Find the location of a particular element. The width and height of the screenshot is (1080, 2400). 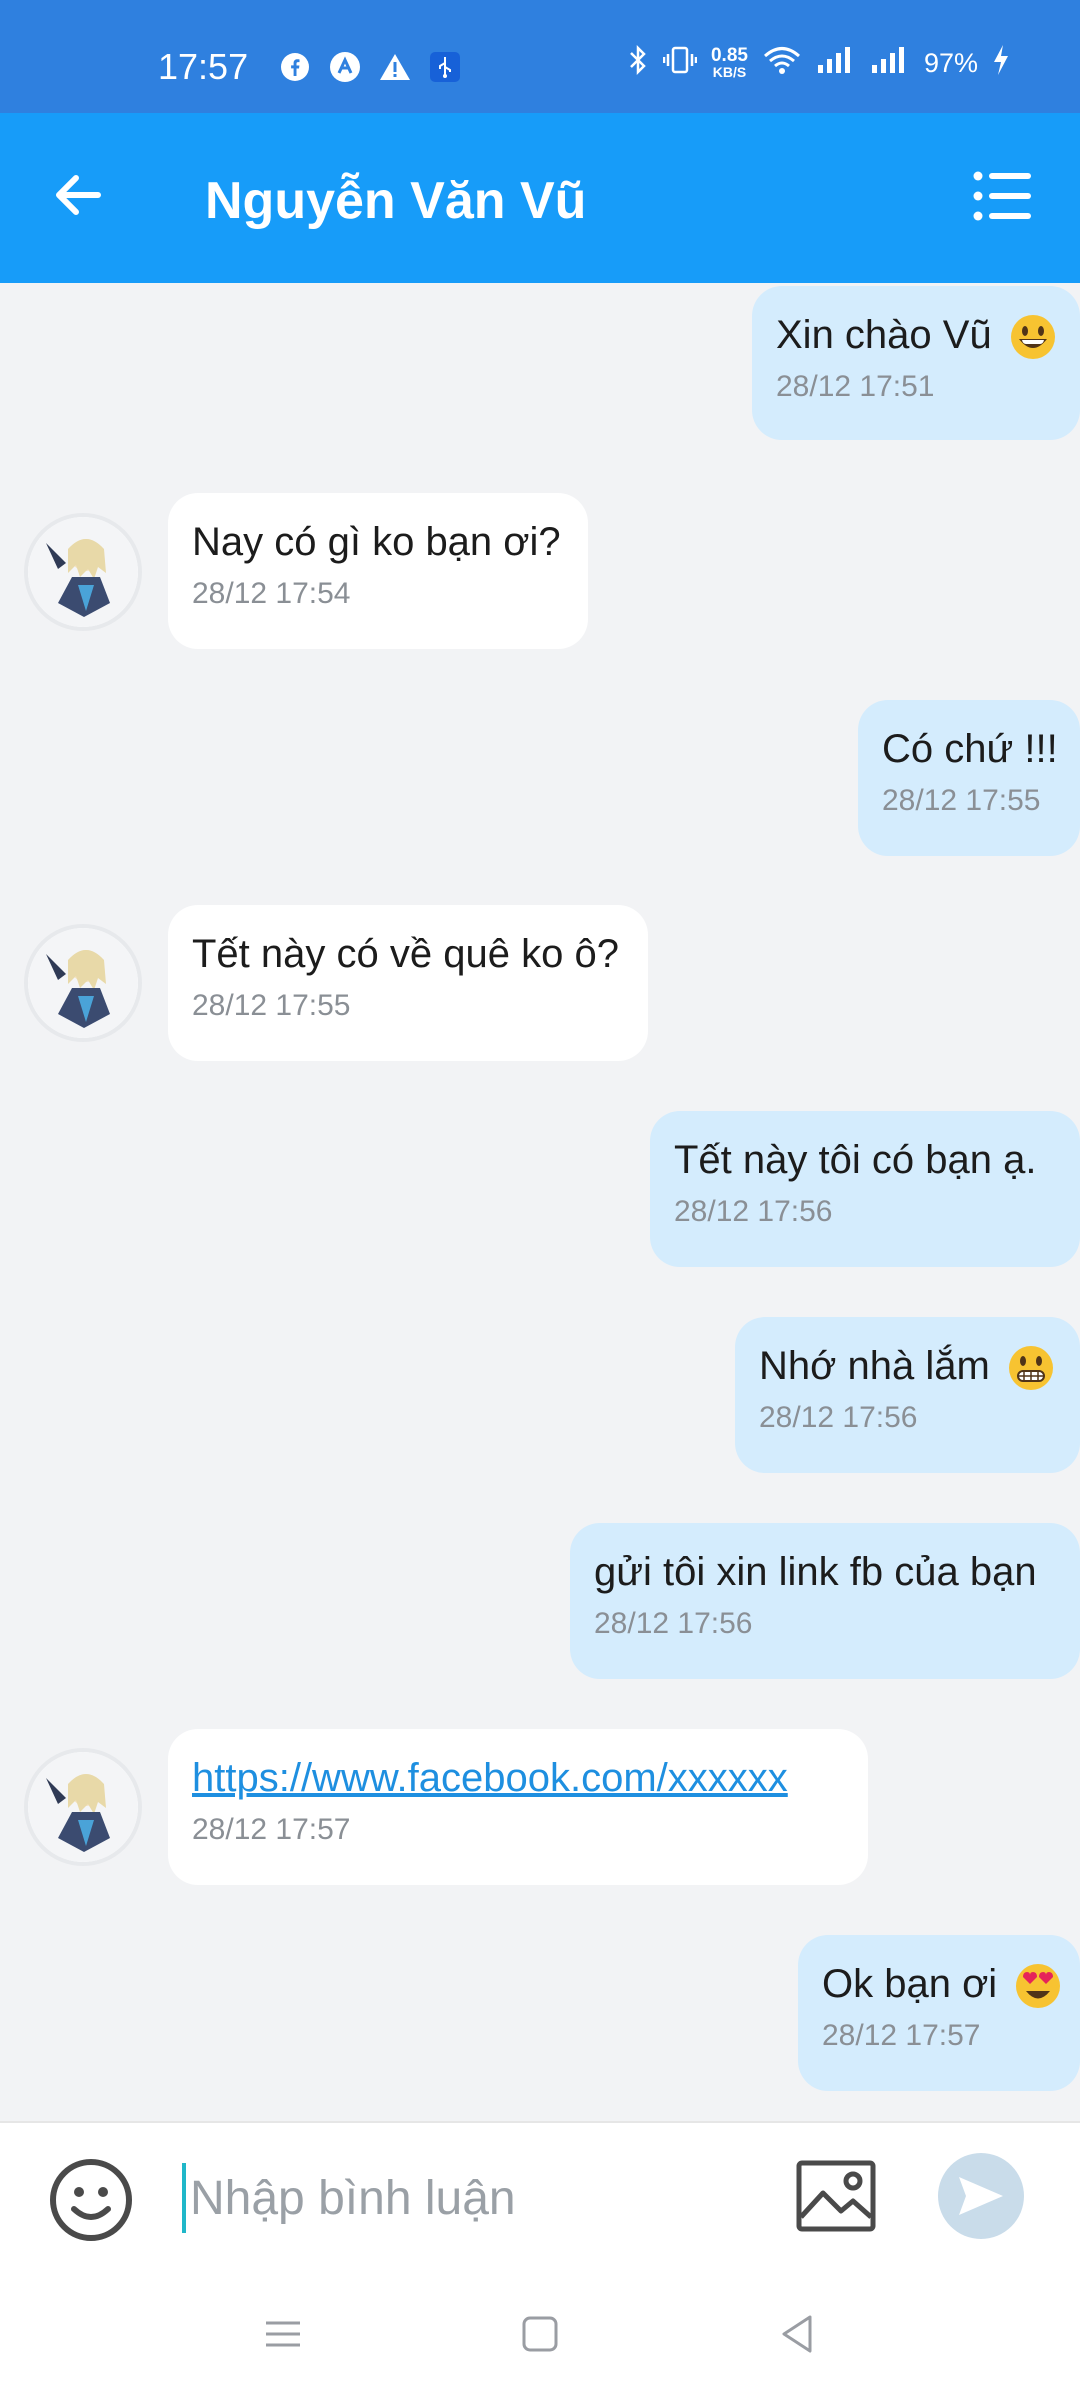

message-text: Có chứ !!! is located at coordinates (970, 749).